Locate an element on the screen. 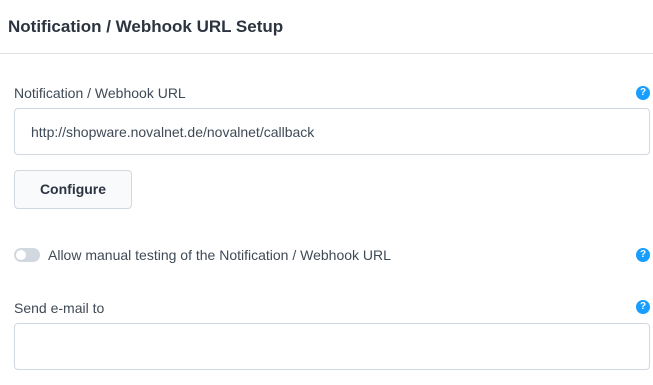  send-email-label: Send e-mail to is located at coordinates (59, 308).